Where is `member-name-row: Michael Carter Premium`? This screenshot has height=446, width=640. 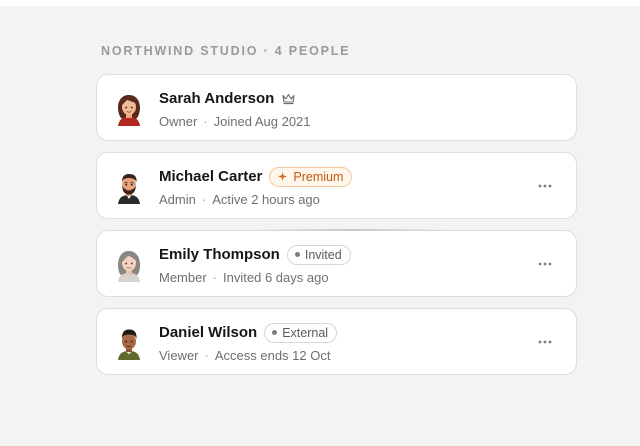 member-name-row: Michael Carter Premium is located at coordinates (256, 177).